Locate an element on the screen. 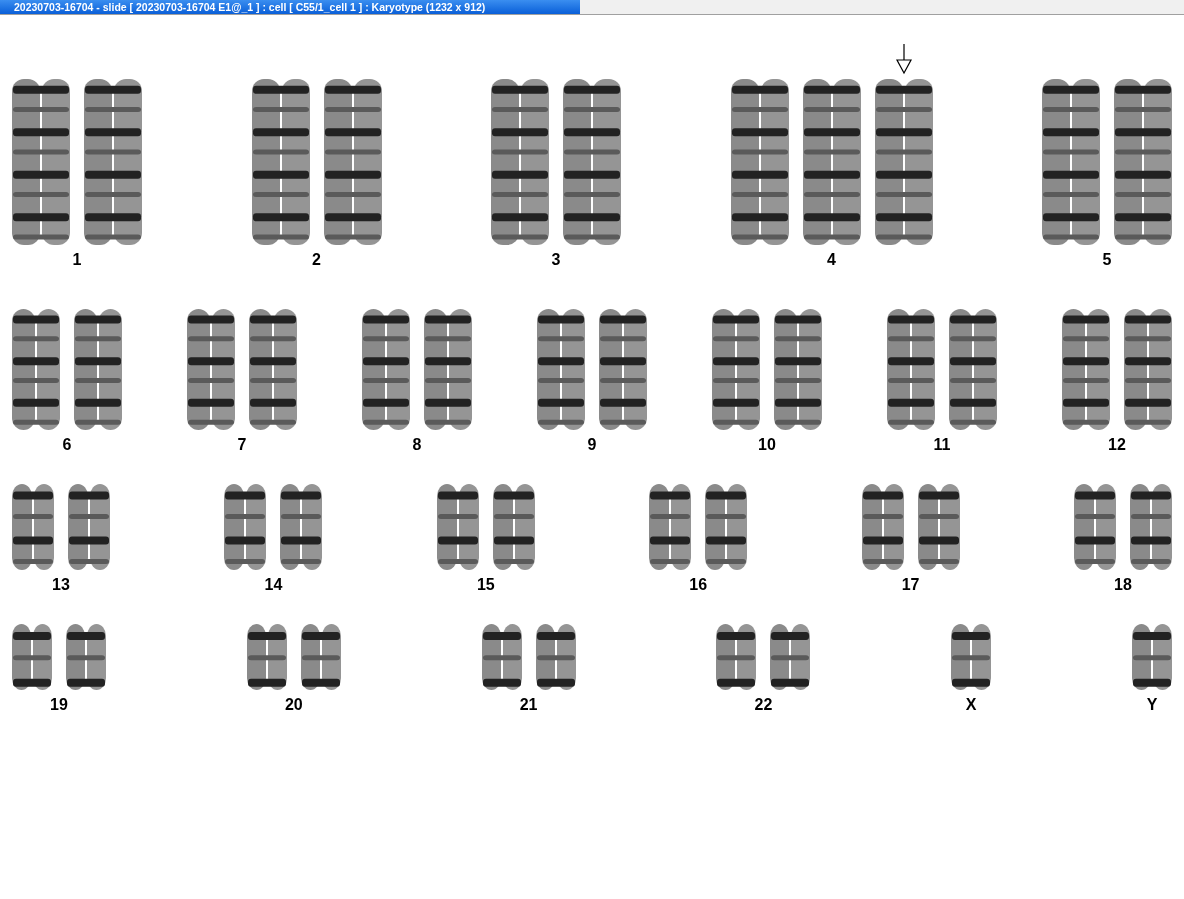 This screenshot has height=899, width=1184. window-title: 20230703-16704 - slide [ 20230703-16704 E1@_1 ] : cell [ C55/1_cell 1 ] : Karyotype (1232 x 912) is located at coordinates (290, 7).